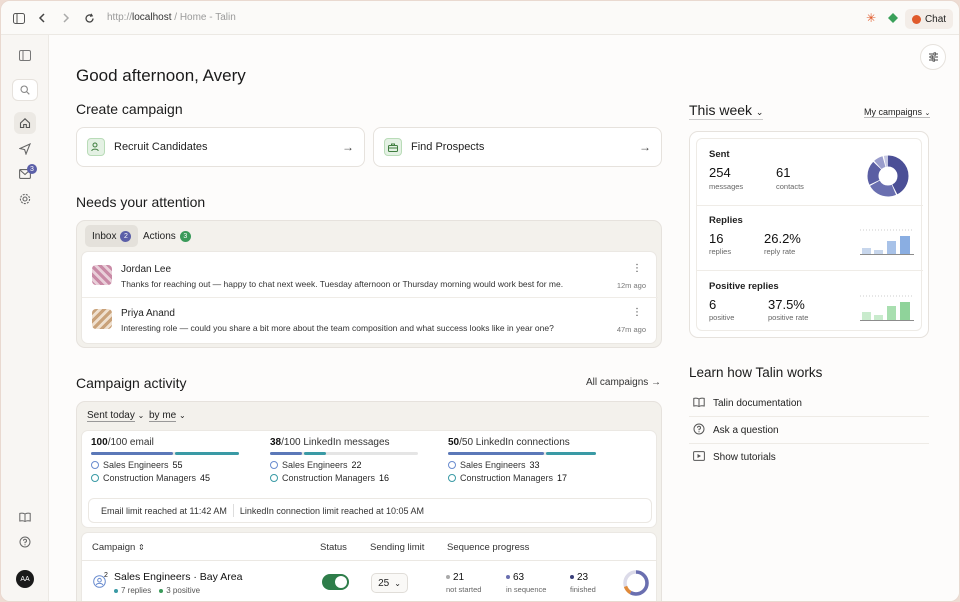  Describe the element at coordinates (167, 416) in the screenshot. I see `by-me-dropdown: by me ⌄` at that location.